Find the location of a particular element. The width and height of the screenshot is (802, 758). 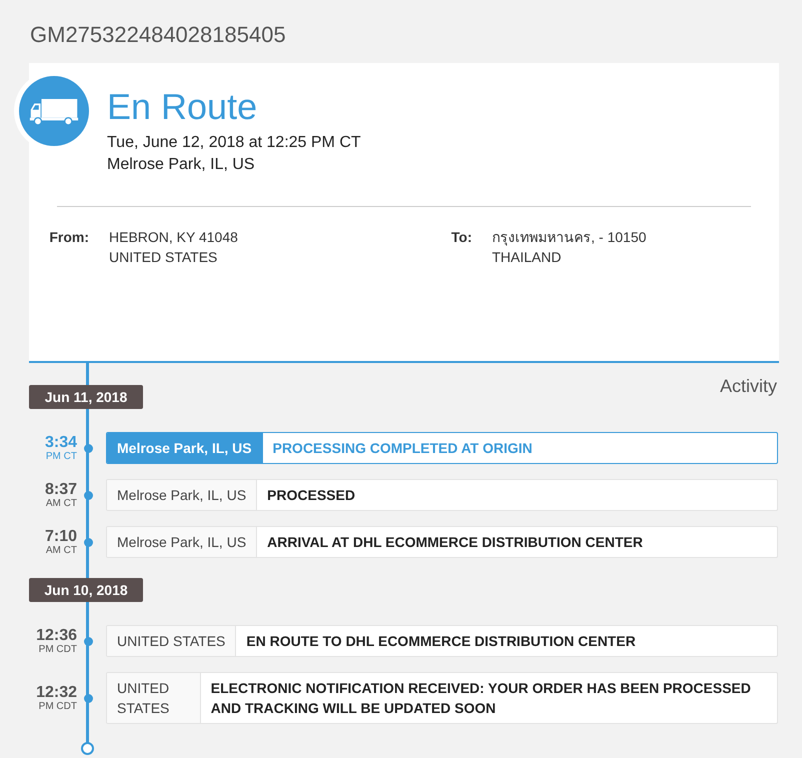

event-card: Melrose Park, IL, US ARRIVAL AT DHL ECOMMERCE DISTRIBUTION CENTER is located at coordinates (442, 542).